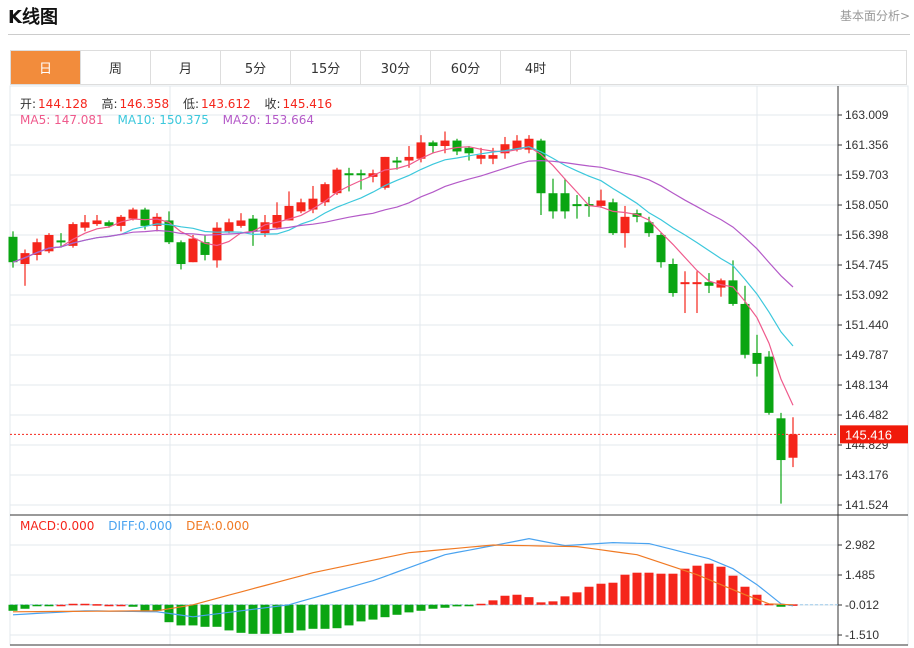 The width and height of the screenshot is (914, 648). Describe the element at coordinates (867, 115) in the screenshot. I see `price-tick-label: 163.009` at that location.